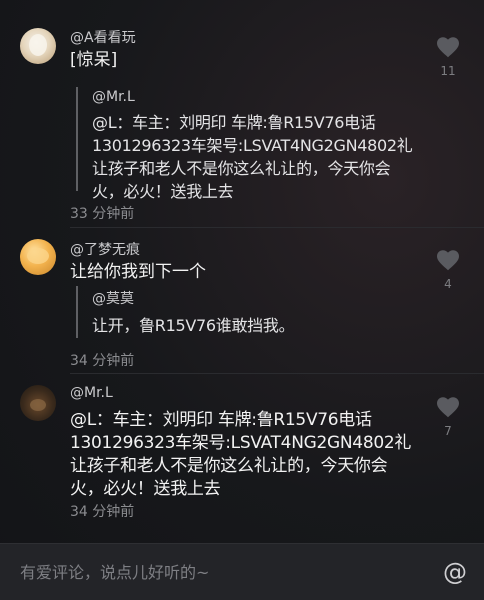  What do you see at coordinates (448, 431) in the screenshot?
I see `like-count: 7` at bounding box center [448, 431].